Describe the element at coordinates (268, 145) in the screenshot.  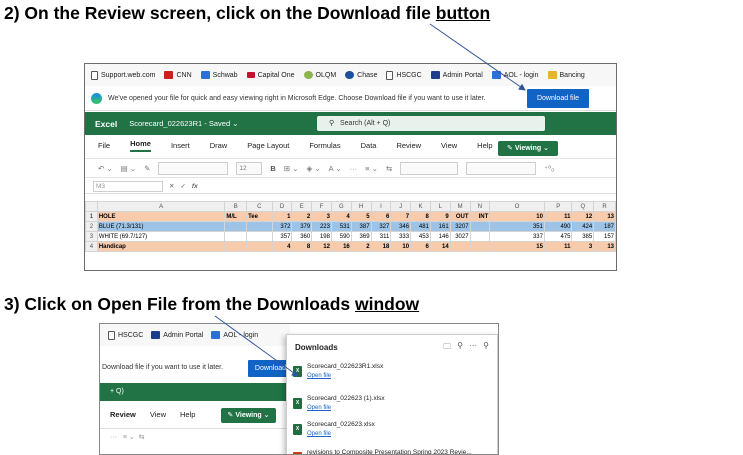
I see `tab-page-layout: Page Layout` at that location.